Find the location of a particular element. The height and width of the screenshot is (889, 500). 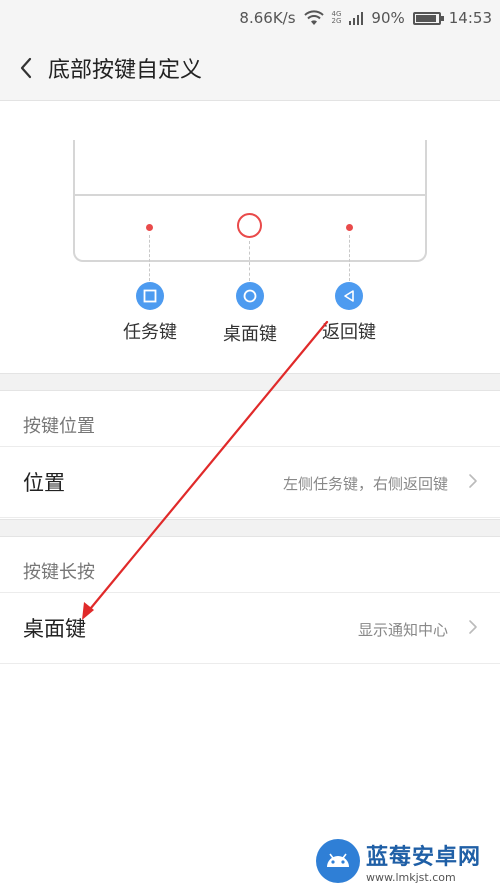

chevron-left-icon is located at coordinates (26, 68).